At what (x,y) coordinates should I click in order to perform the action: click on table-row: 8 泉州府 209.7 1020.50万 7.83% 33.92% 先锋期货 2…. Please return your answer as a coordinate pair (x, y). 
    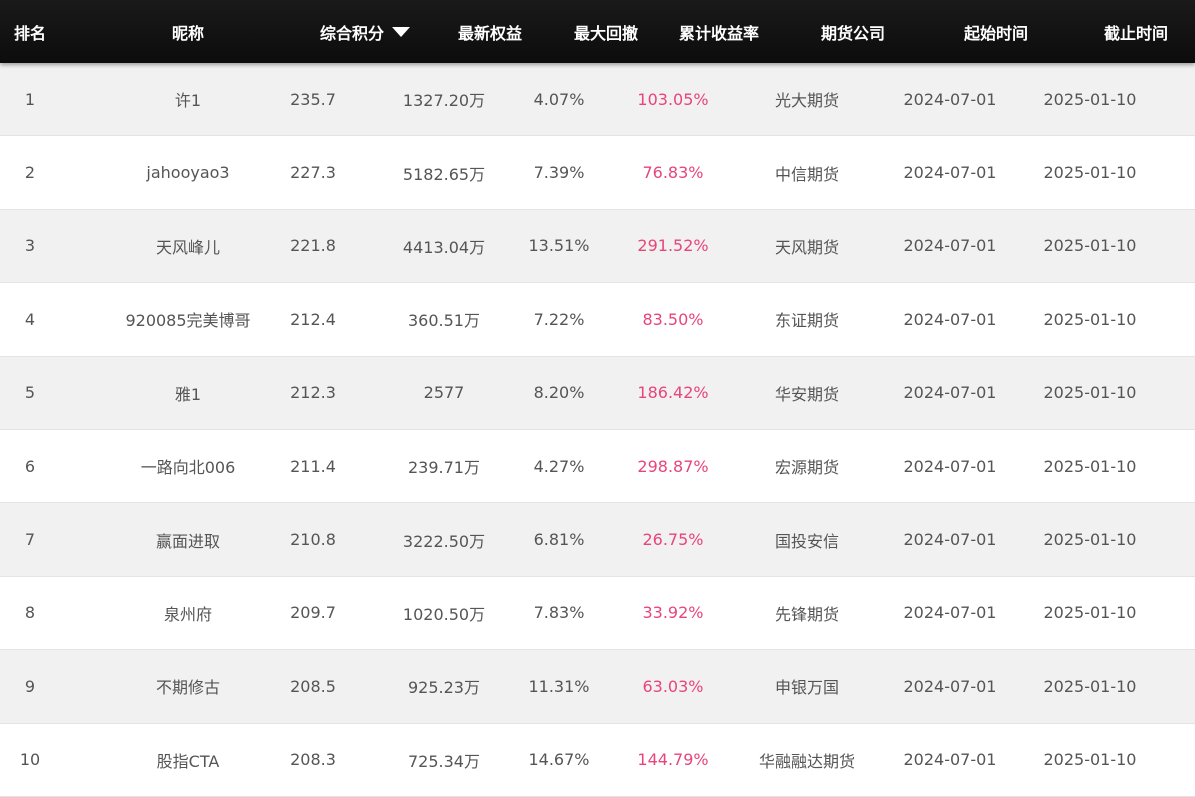
    Looking at the image, I should click on (597, 613).